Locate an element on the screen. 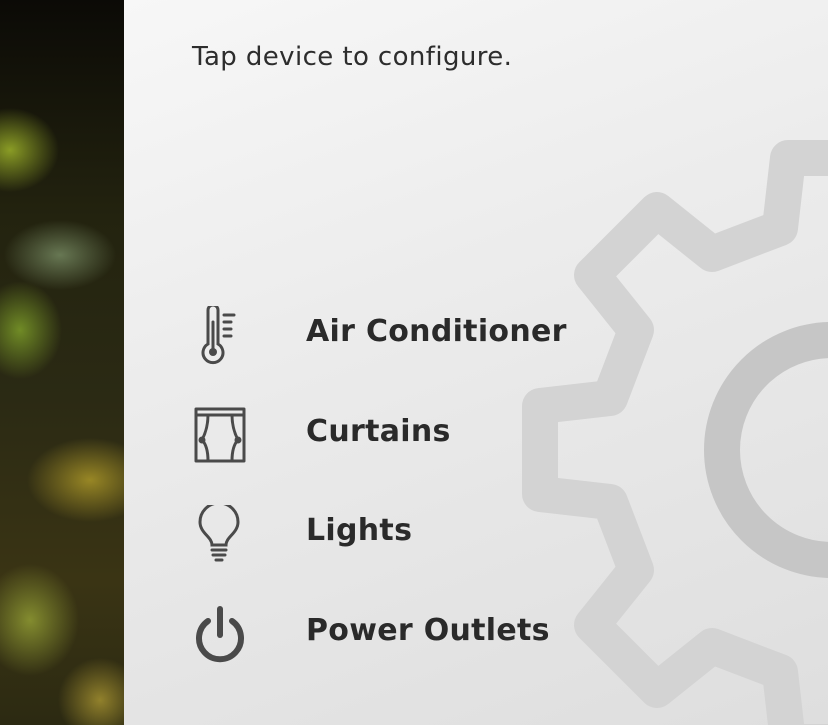 This screenshot has height=725, width=828. device-air-conditioner: Air Conditioner is located at coordinates (450, 350).